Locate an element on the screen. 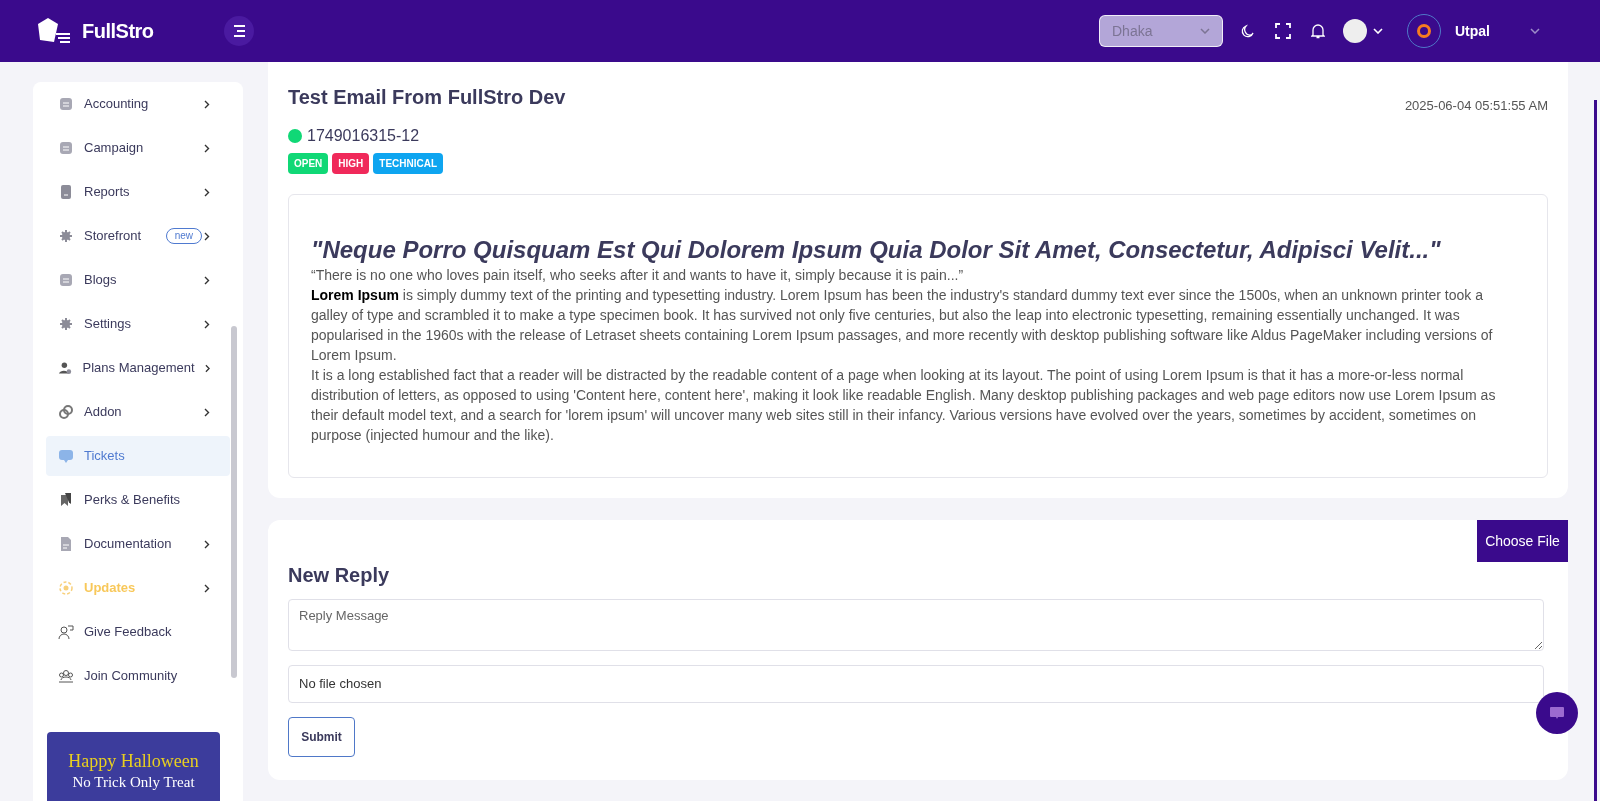 This screenshot has width=1600, height=801. reply-heading: New Reply is located at coordinates (339, 575).